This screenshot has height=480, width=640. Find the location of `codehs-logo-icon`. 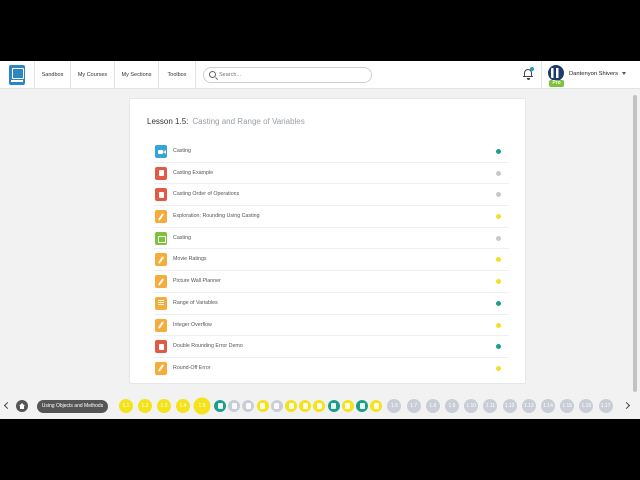

codehs-logo-icon is located at coordinates (17, 75).